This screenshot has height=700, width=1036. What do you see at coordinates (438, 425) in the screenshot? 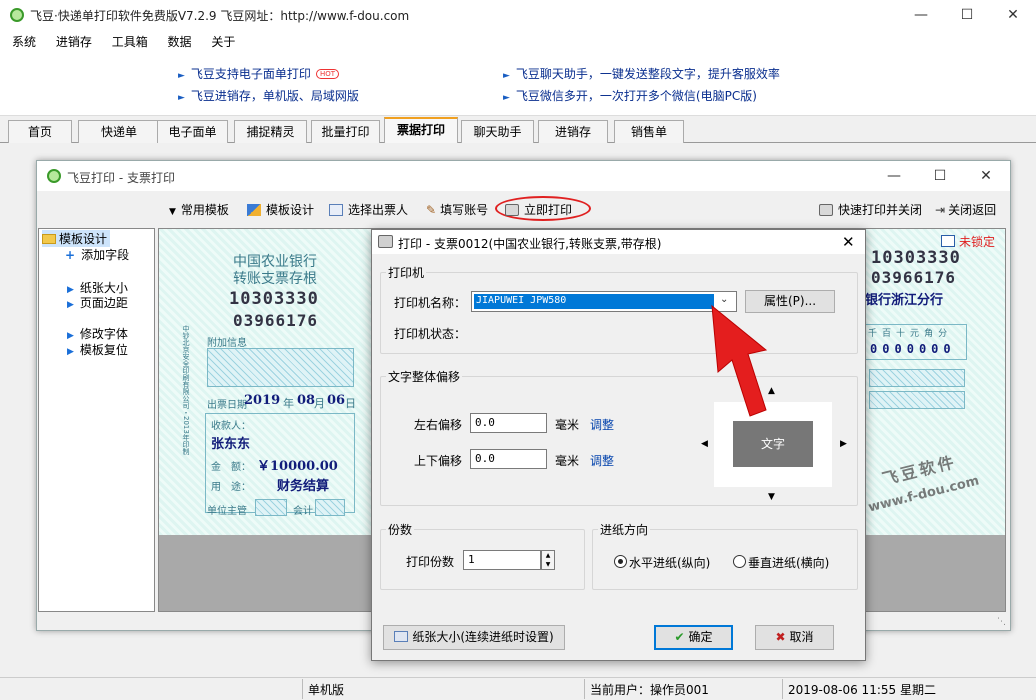
I see `lr-offset-label: 左右偏移` at bounding box center [438, 425].